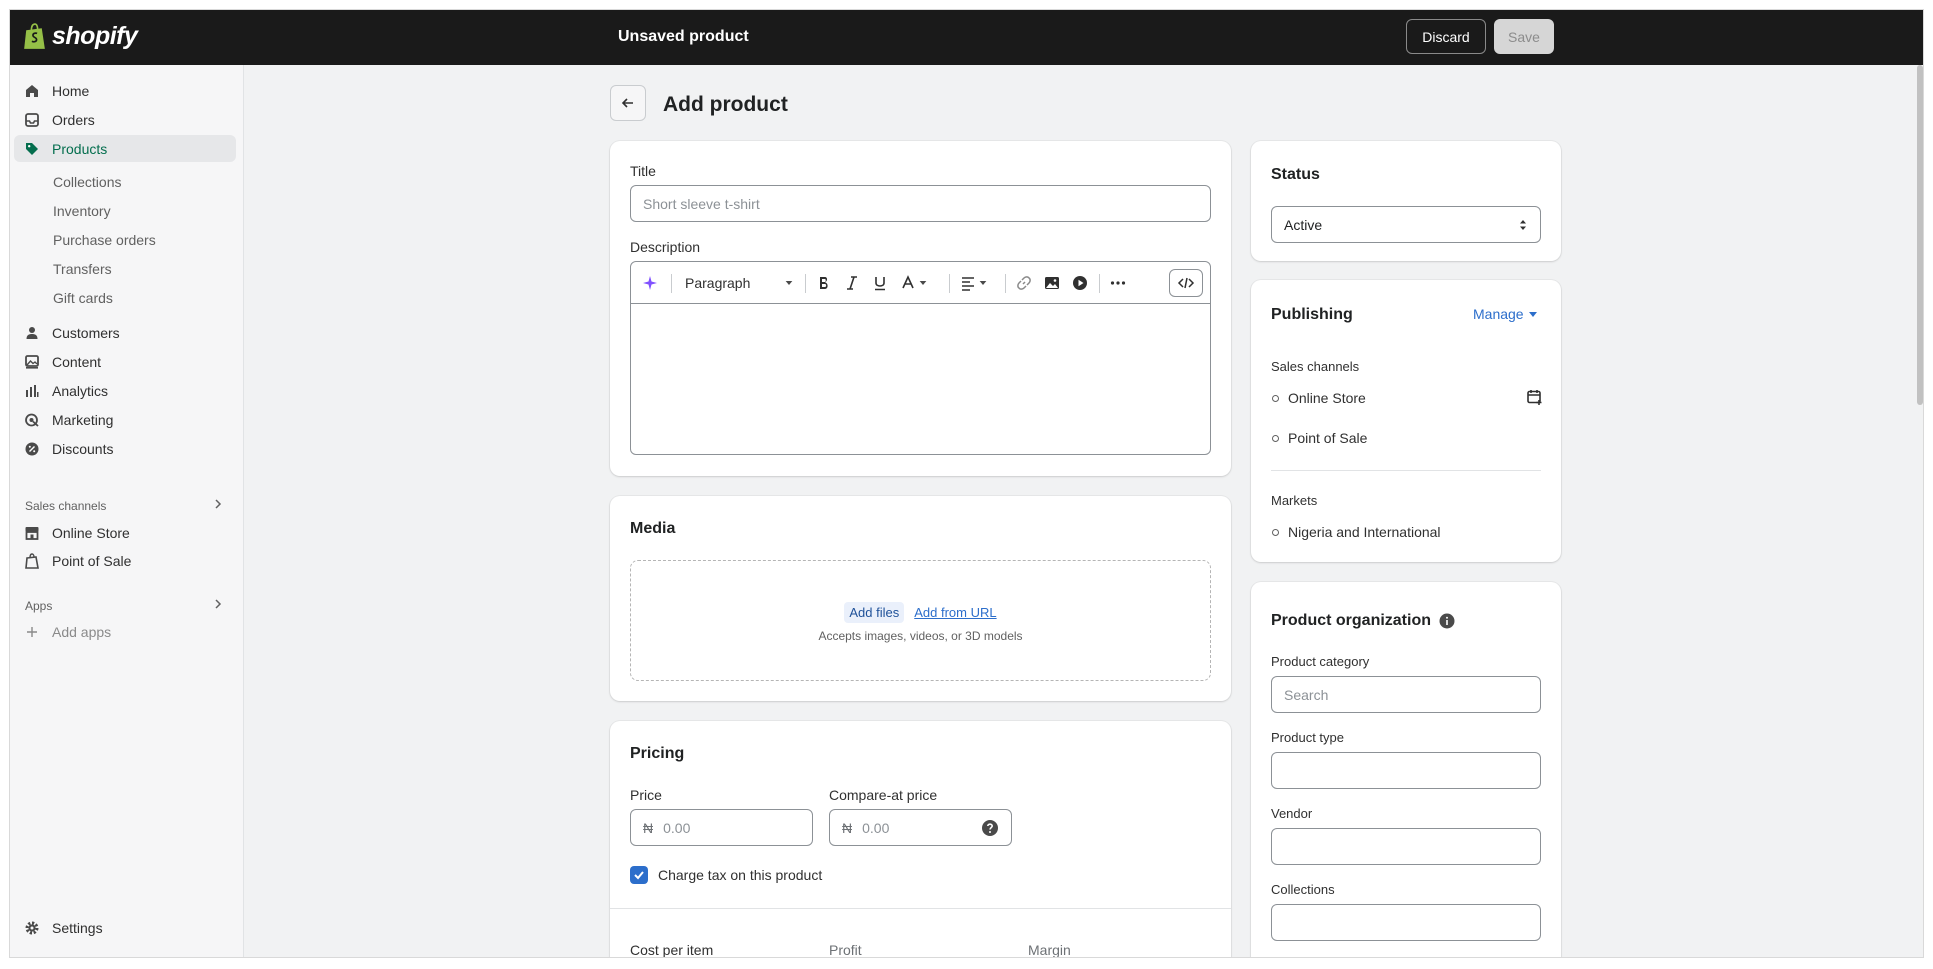 The height and width of the screenshot is (969, 1933). Describe the element at coordinates (1406, 922) in the screenshot. I see `collections-input` at that location.